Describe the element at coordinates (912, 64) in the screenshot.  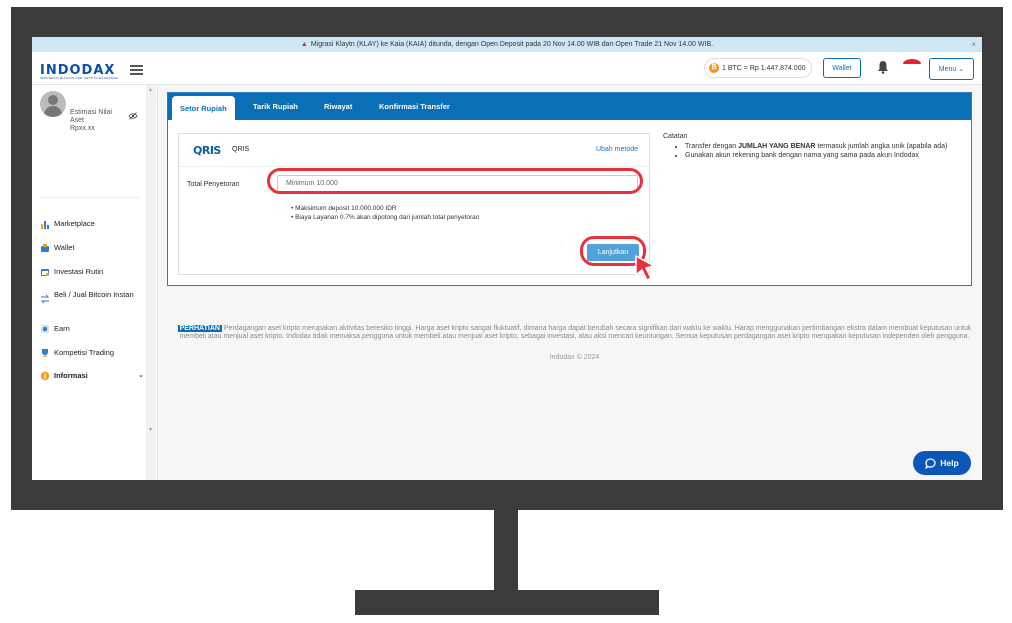
I see `indonesia-flag-icon` at that location.